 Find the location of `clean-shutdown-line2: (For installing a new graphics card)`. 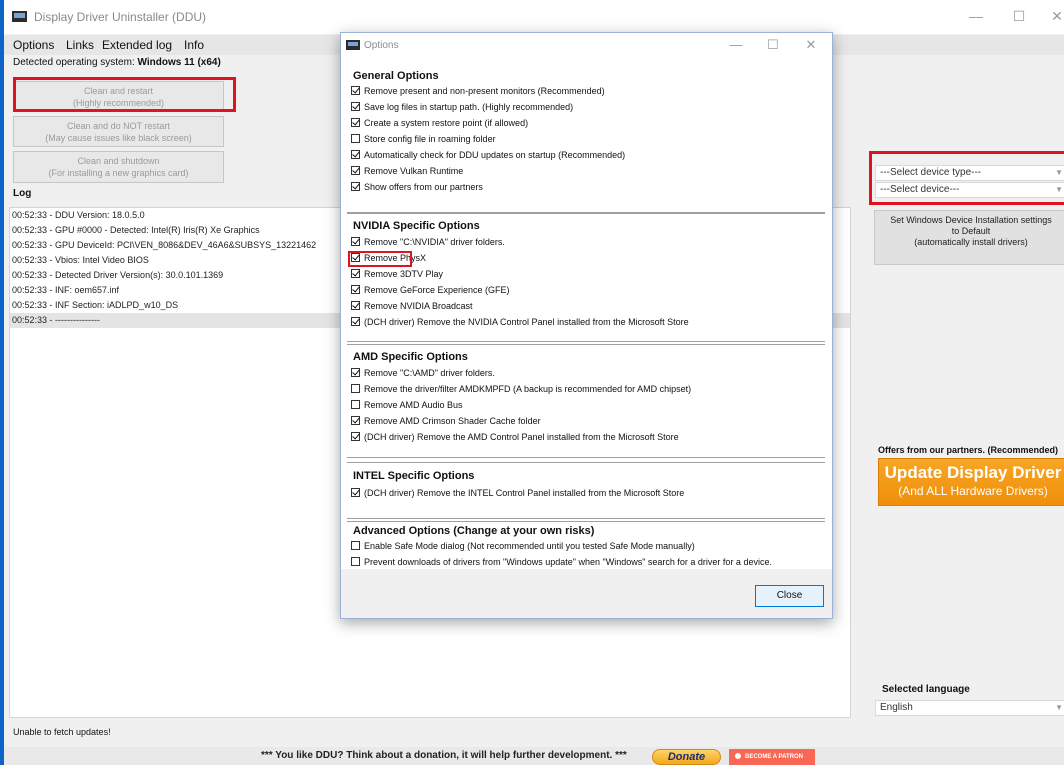

clean-shutdown-line2: (For installing a new graphics card) is located at coordinates (118, 173).